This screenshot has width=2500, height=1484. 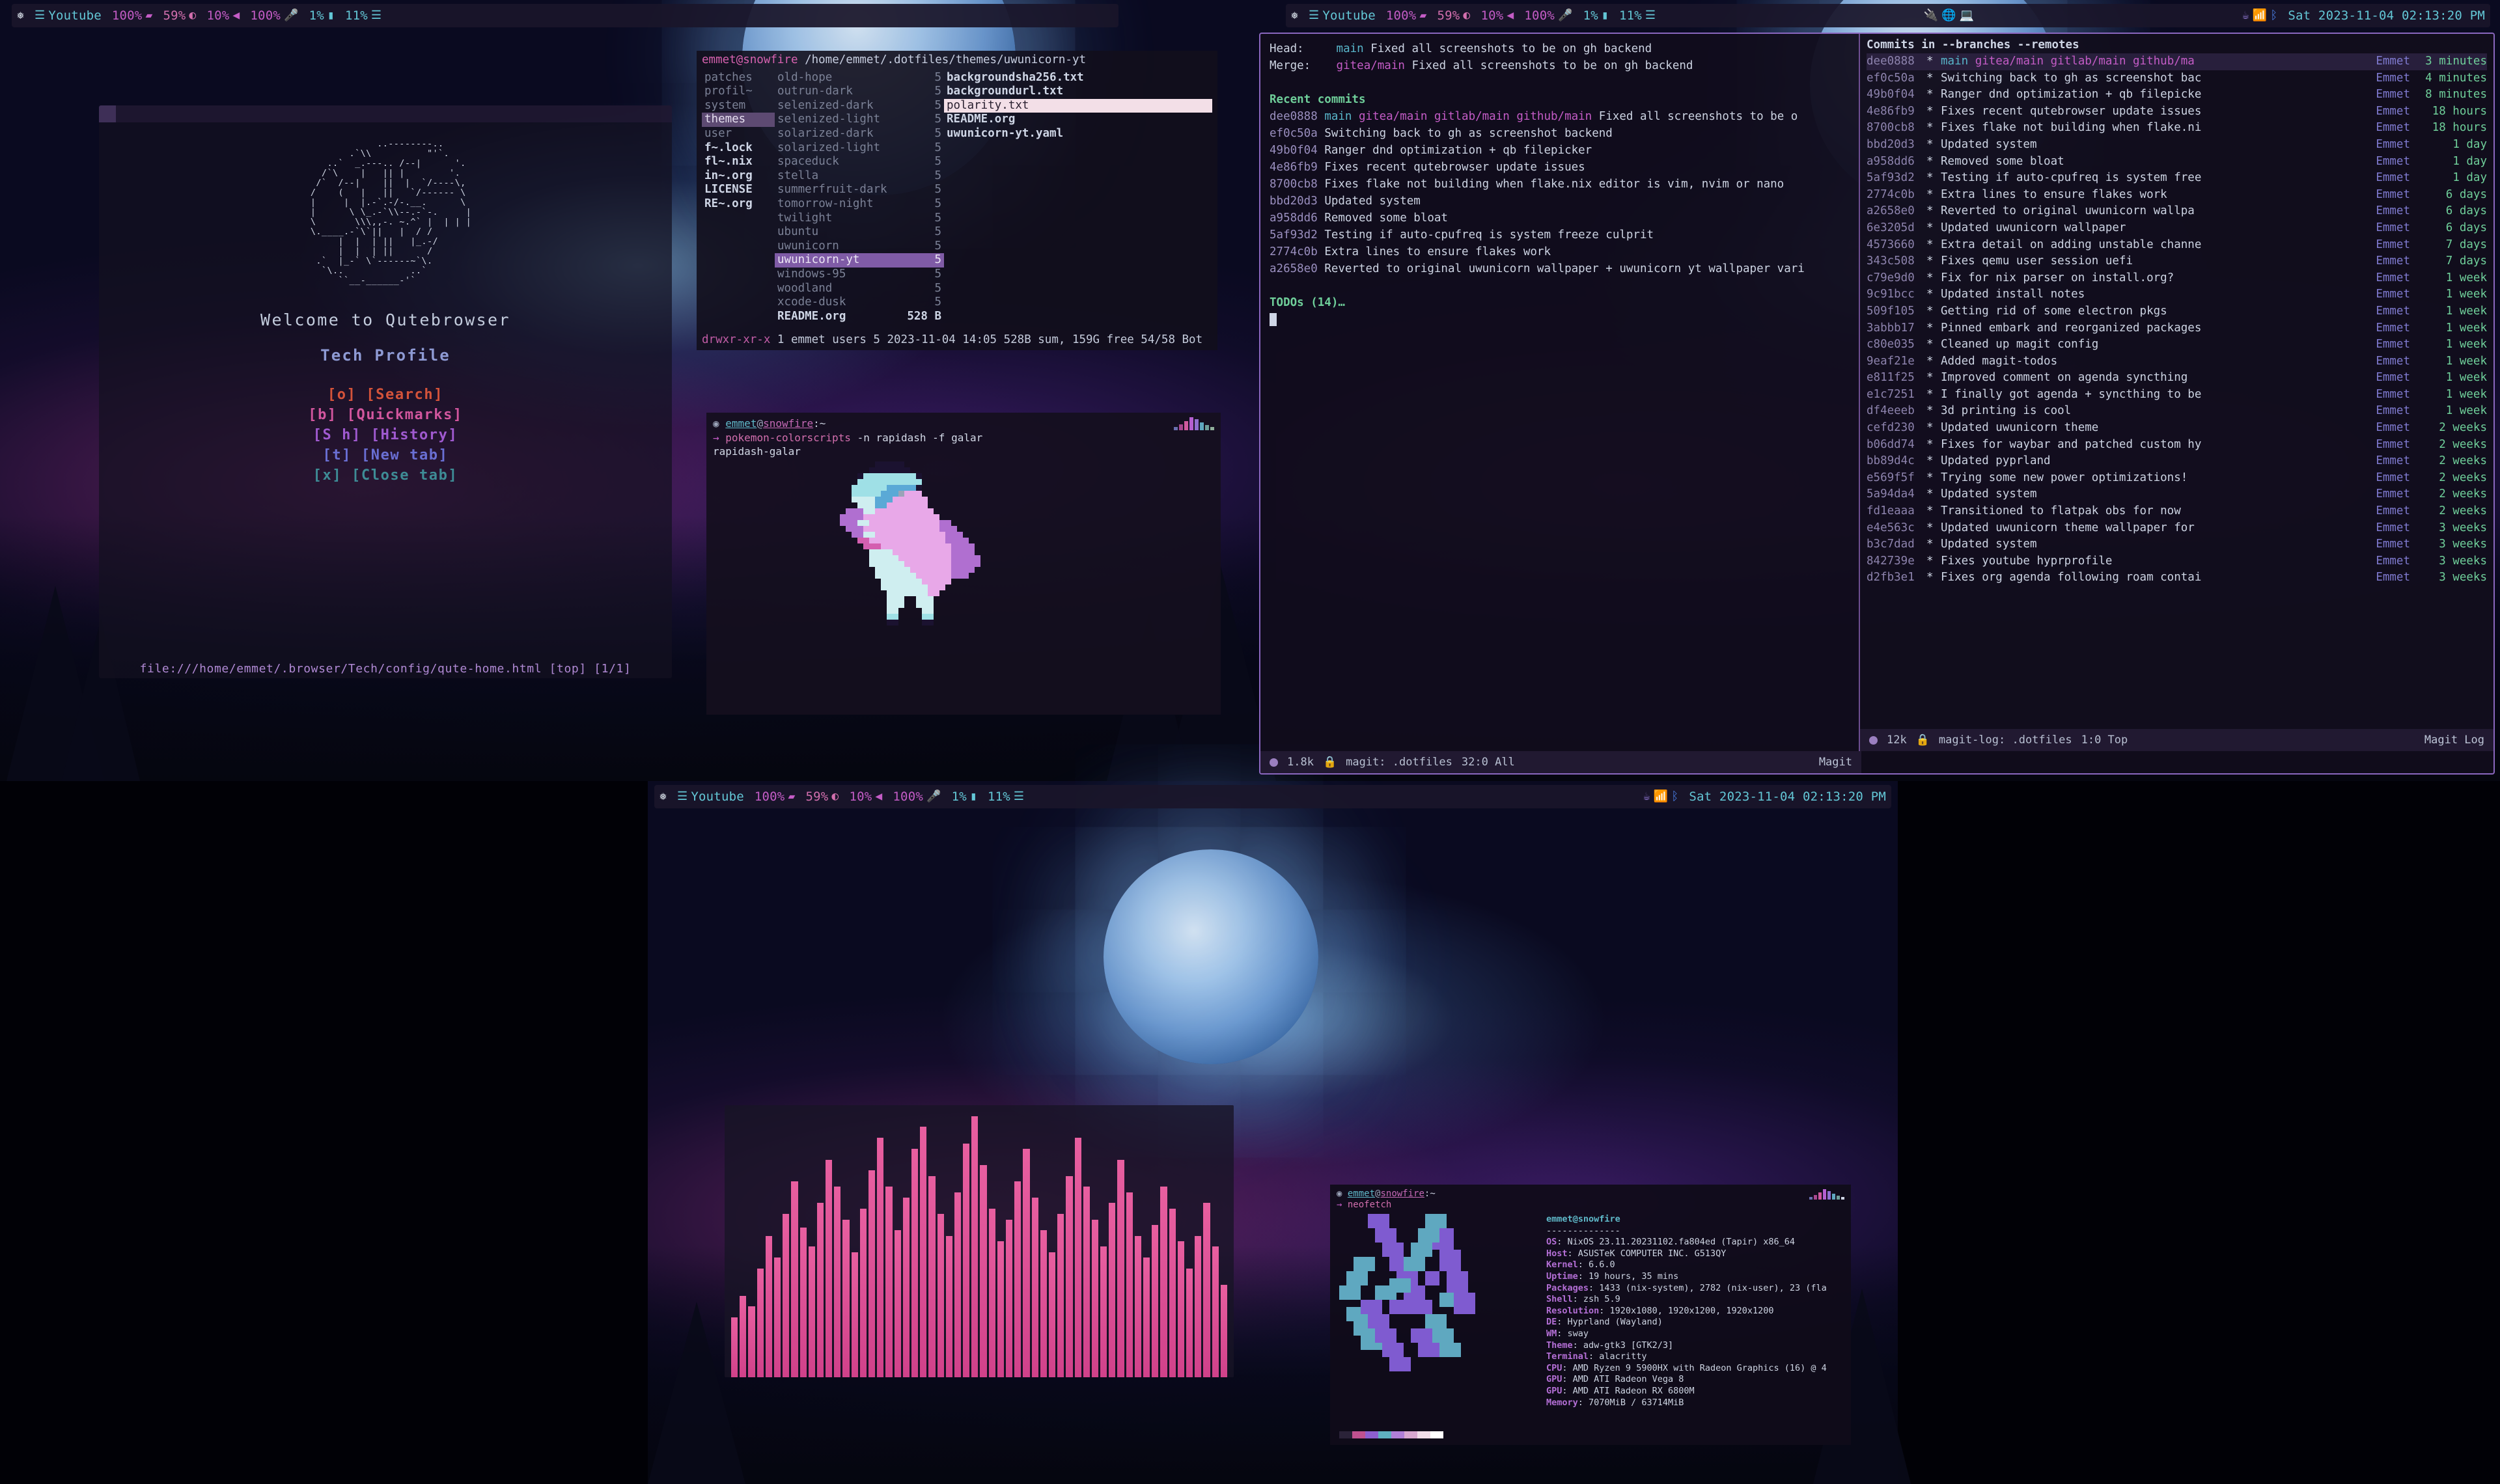 What do you see at coordinates (859, 302) in the screenshot?
I see `ranger-item: xcode-dusk 5` at bounding box center [859, 302].